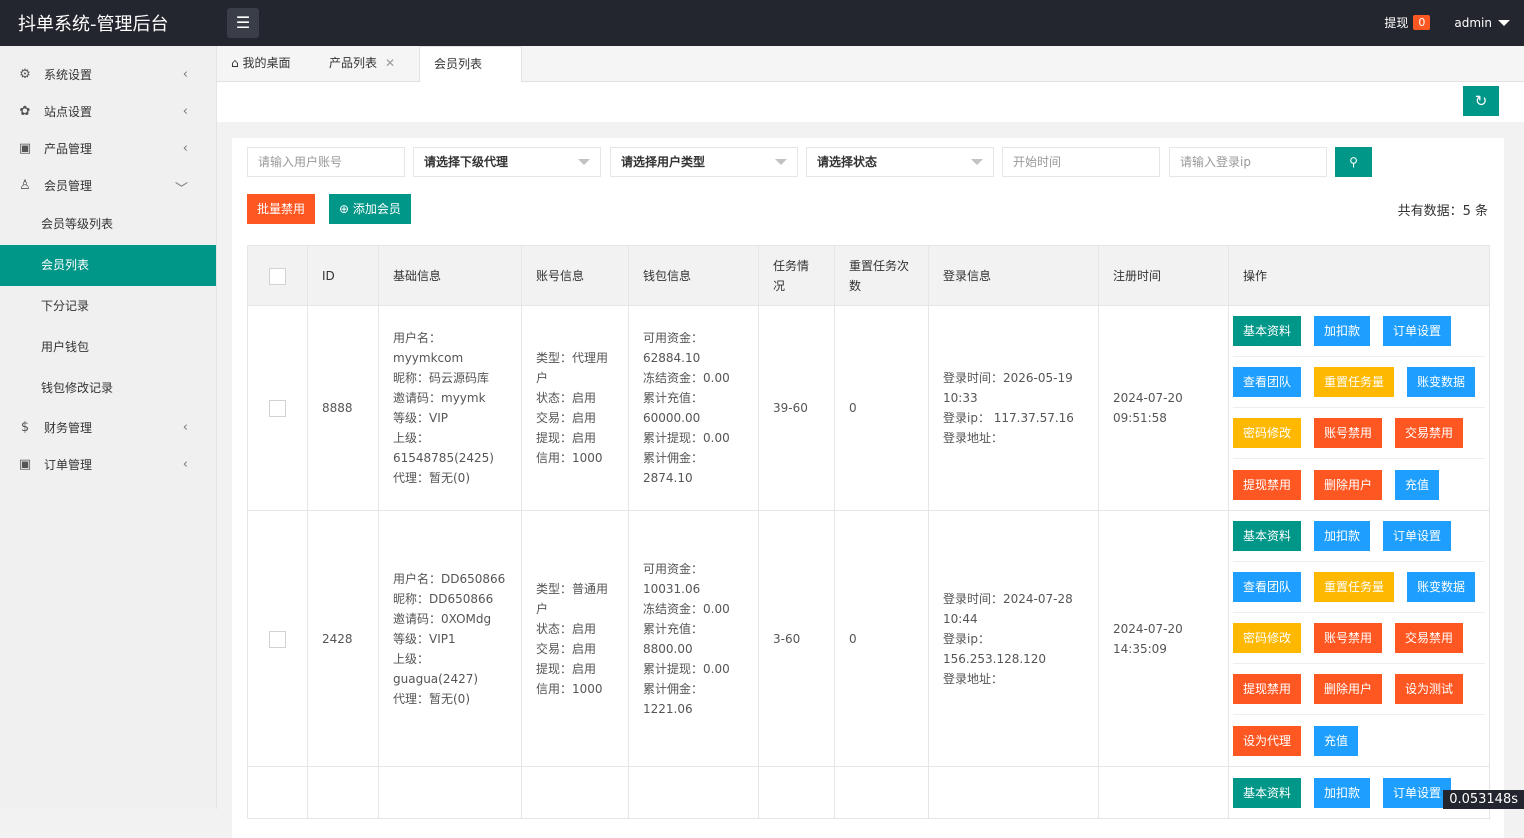 This screenshot has width=1524, height=838. I want to click on cell-basic, so click(450, 793).